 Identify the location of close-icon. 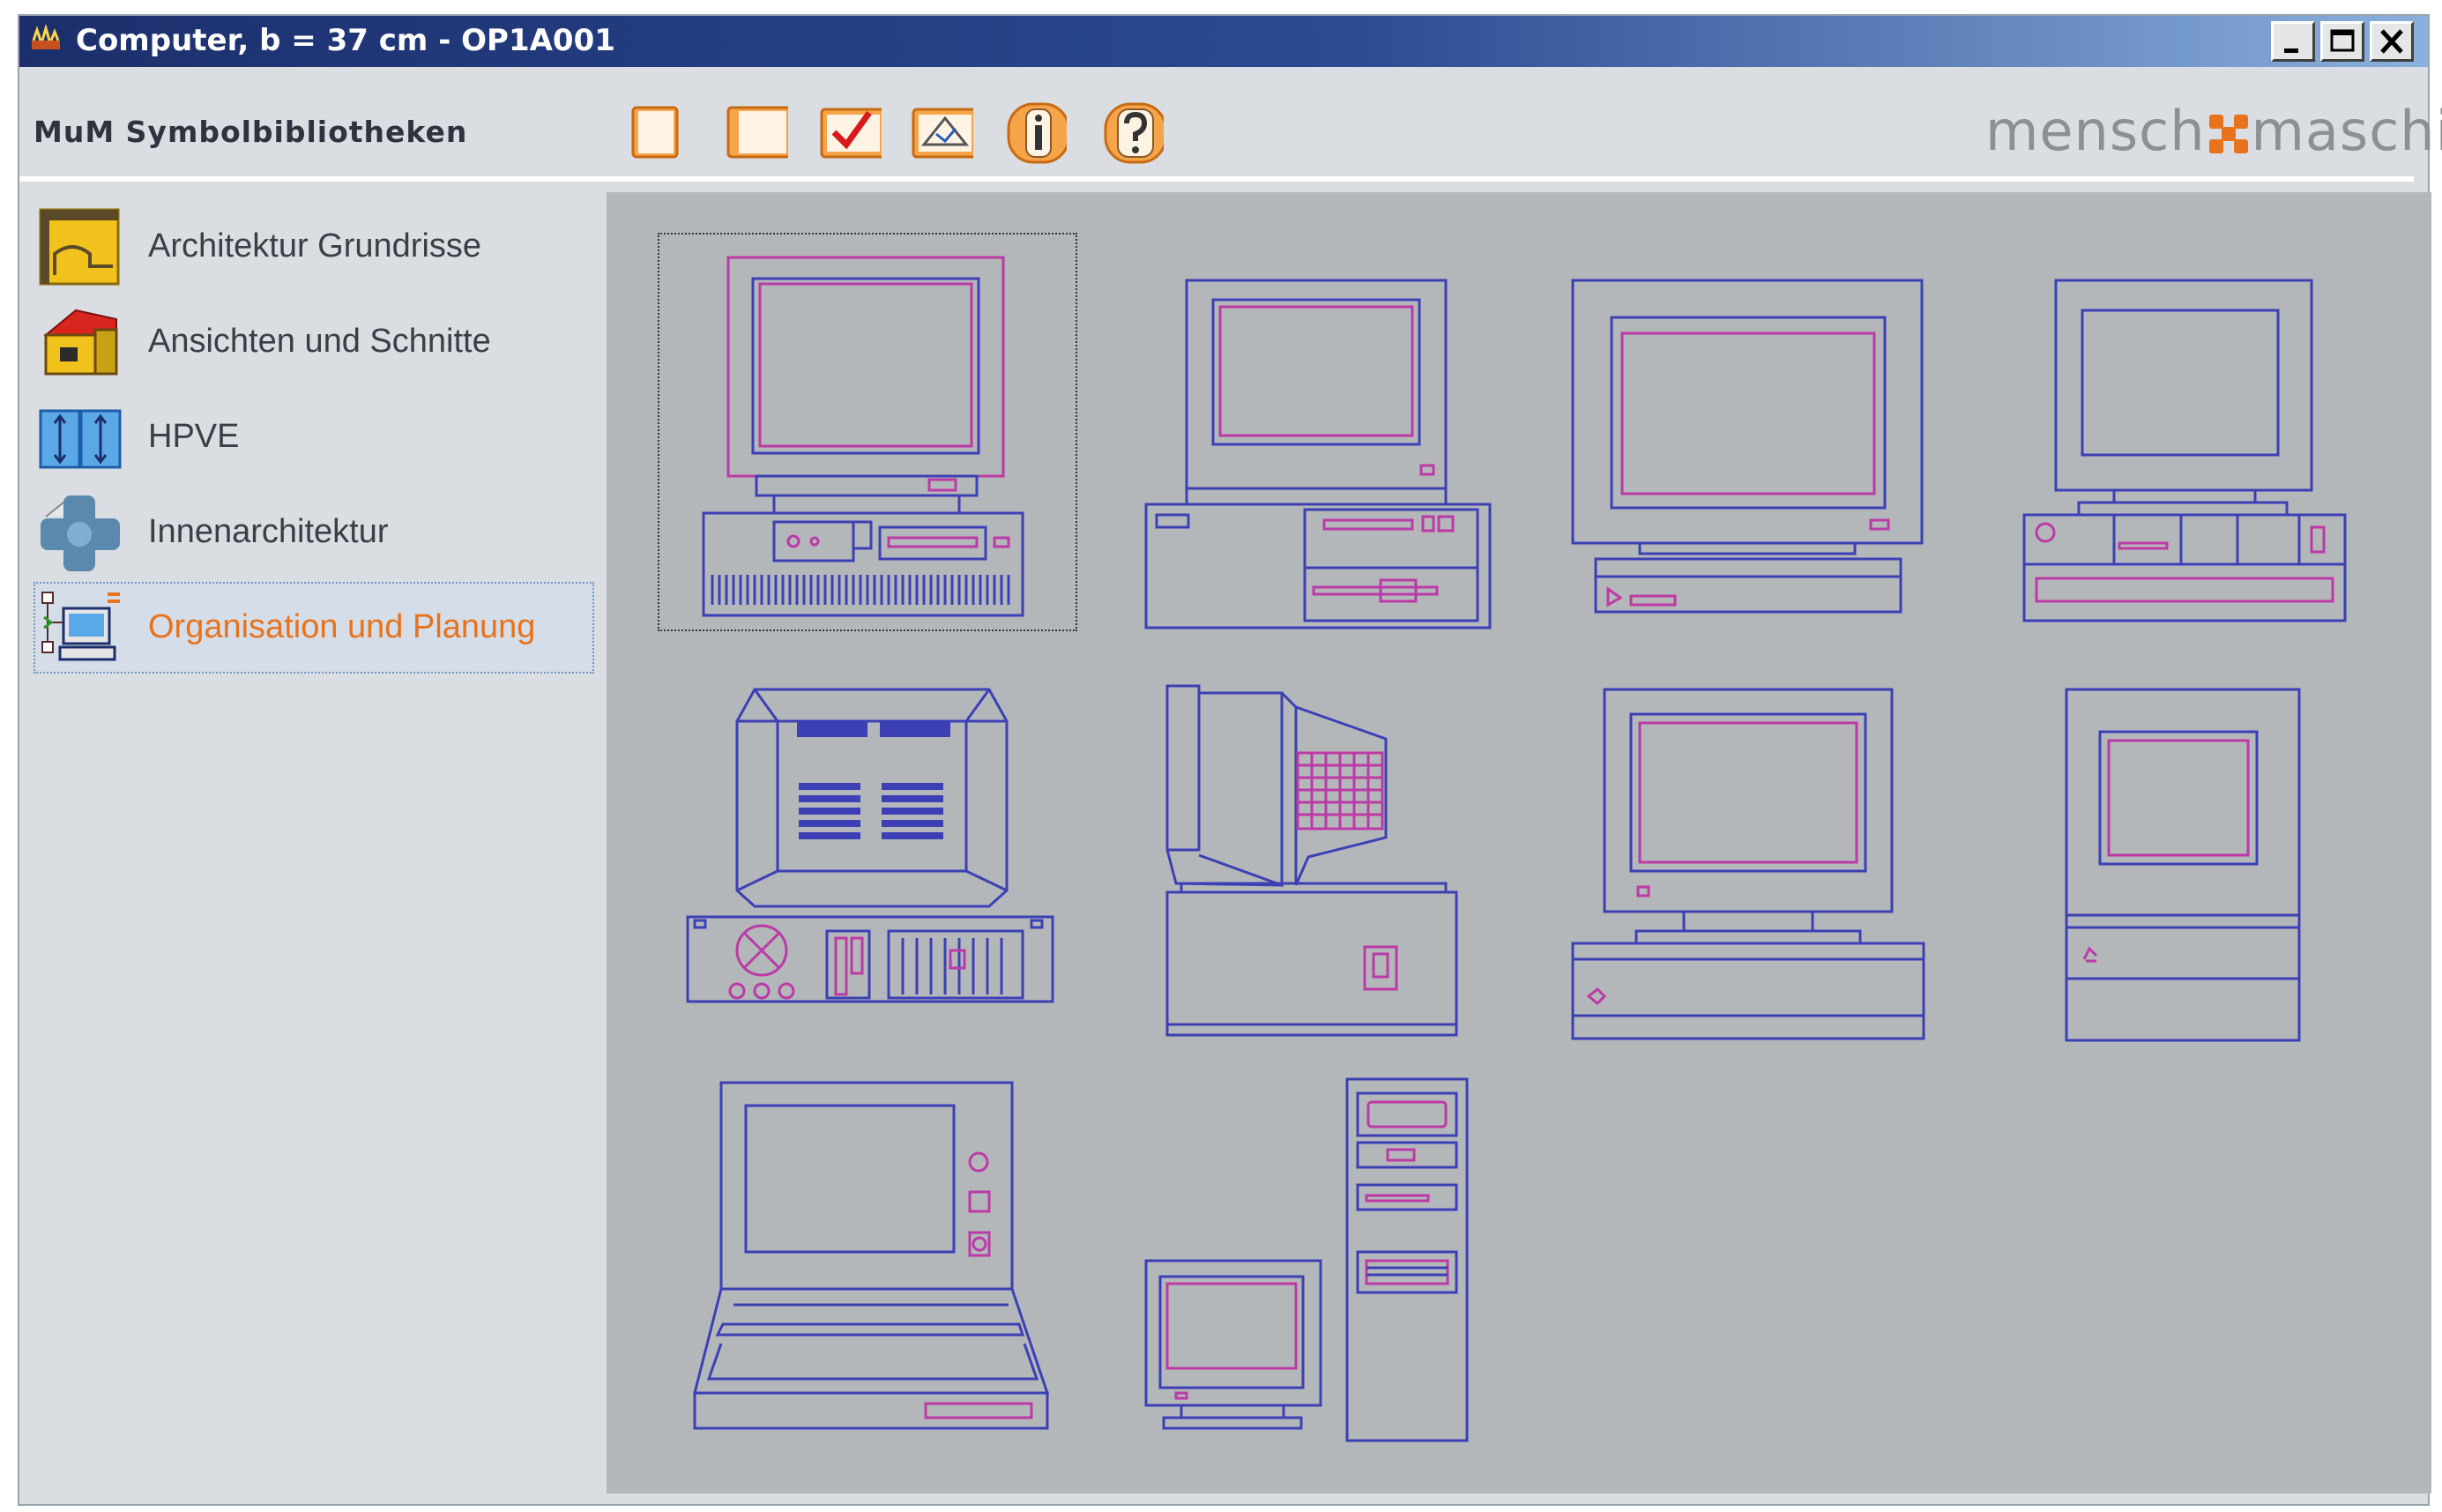
(2391, 41).